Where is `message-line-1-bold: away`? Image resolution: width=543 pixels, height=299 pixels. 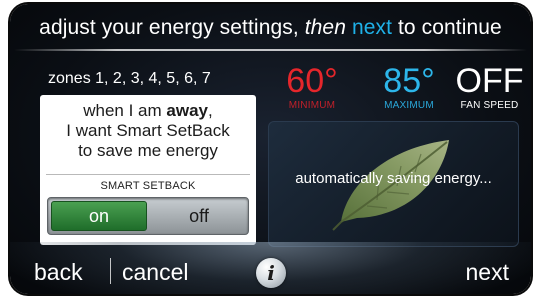
message-line-1-bold: away is located at coordinates (187, 110).